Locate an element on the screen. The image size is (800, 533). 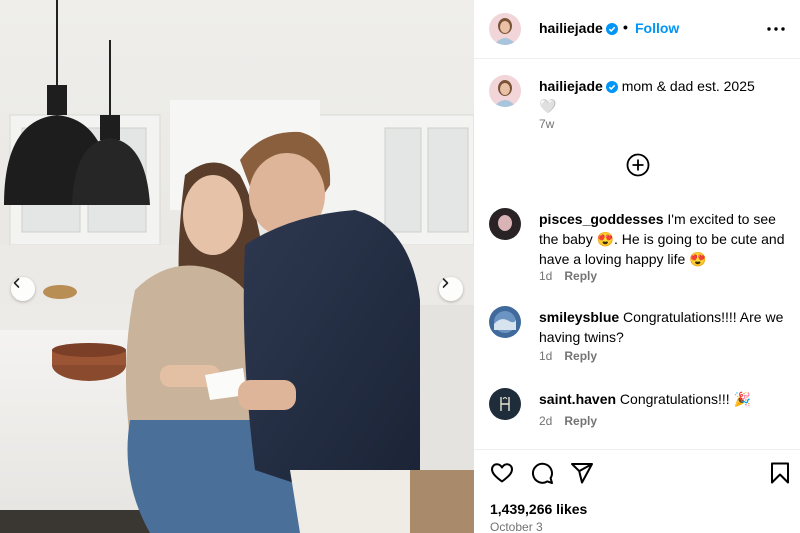
chevron-right-icon is located at coordinates (445, 283).